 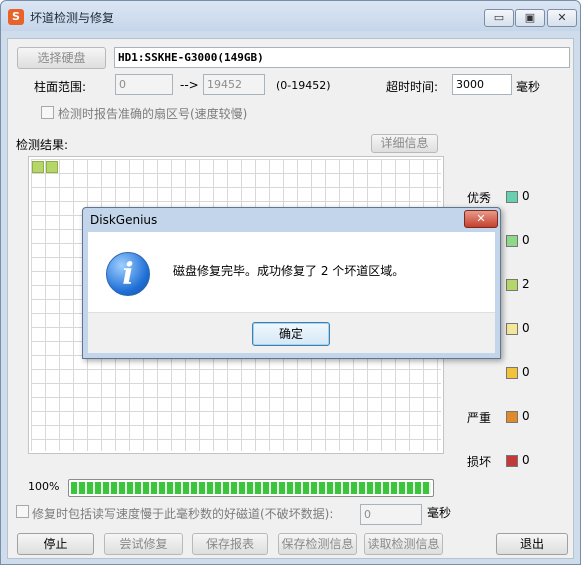 What do you see at coordinates (412, 87) in the screenshot?
I see `timeout-label: 超时时间:` at bounding box center [412, 87].